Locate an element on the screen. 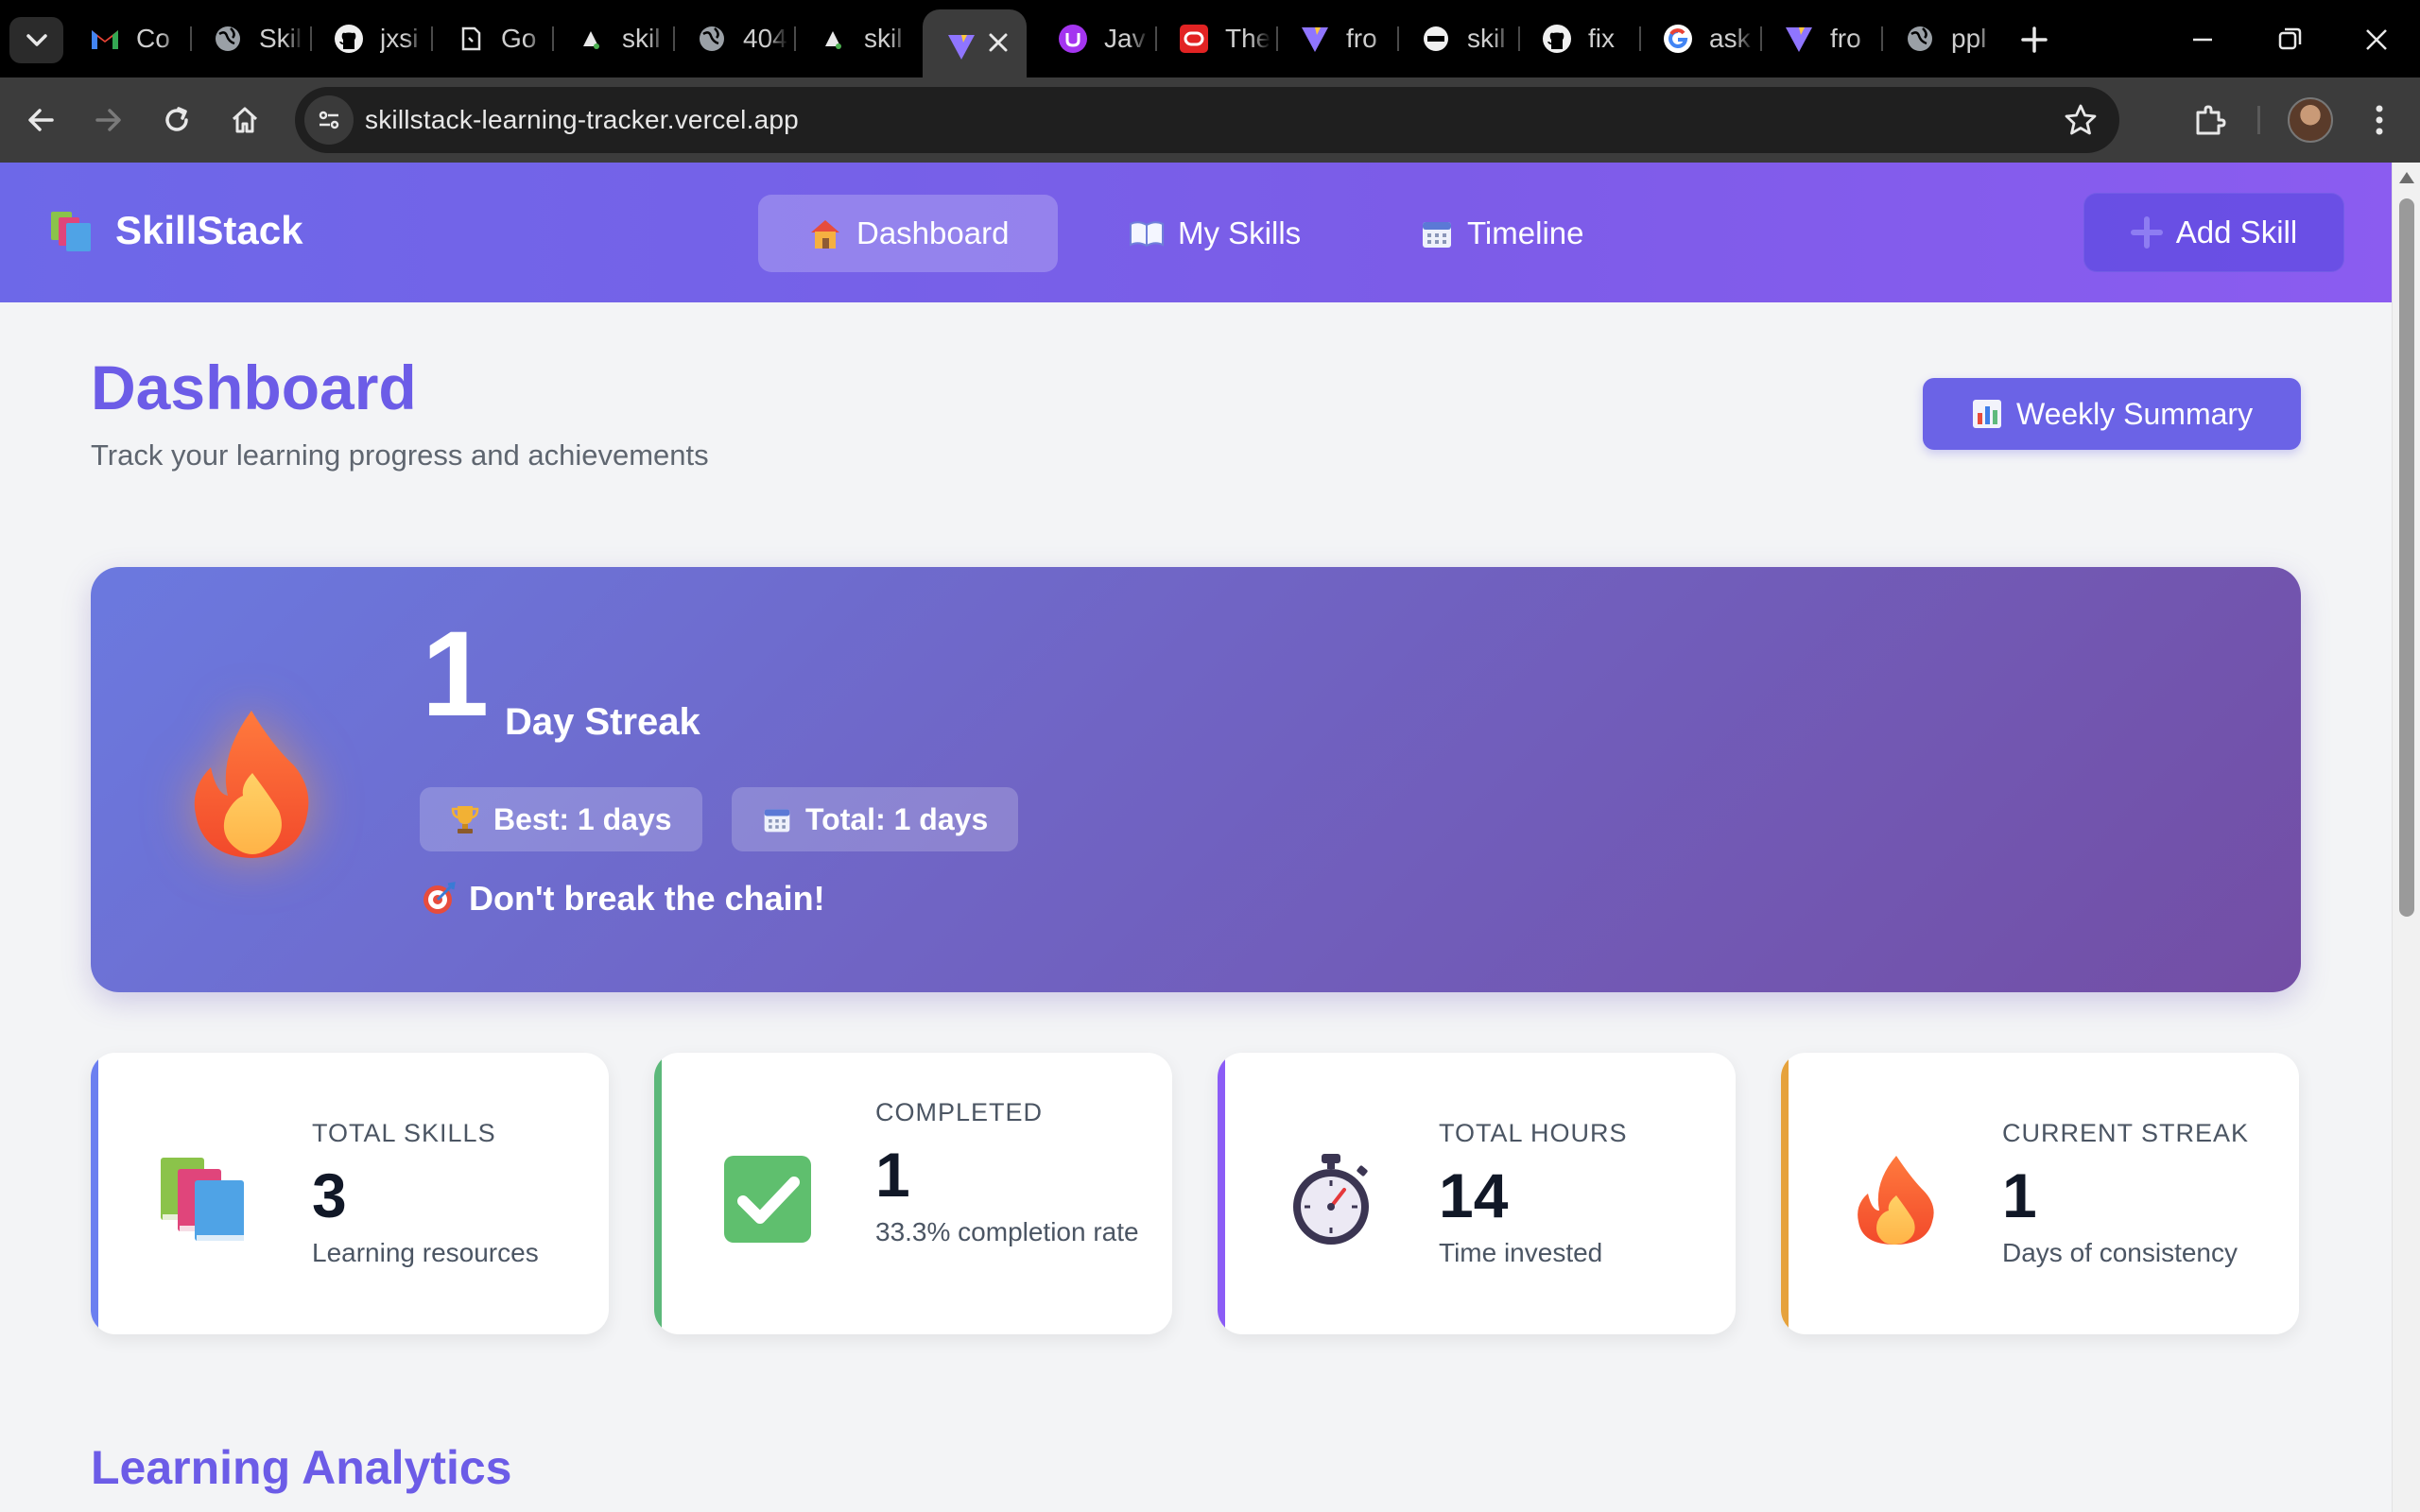  total-days-badge: Total: 1 days is located at coordinates (875, 819).